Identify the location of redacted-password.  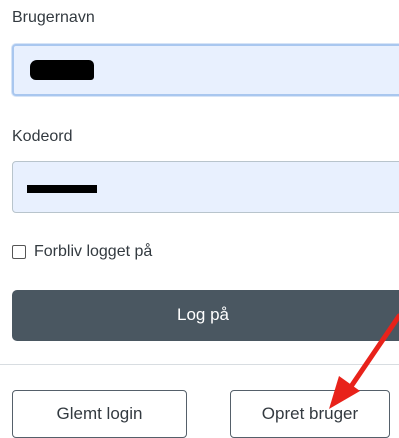
(62, 189).